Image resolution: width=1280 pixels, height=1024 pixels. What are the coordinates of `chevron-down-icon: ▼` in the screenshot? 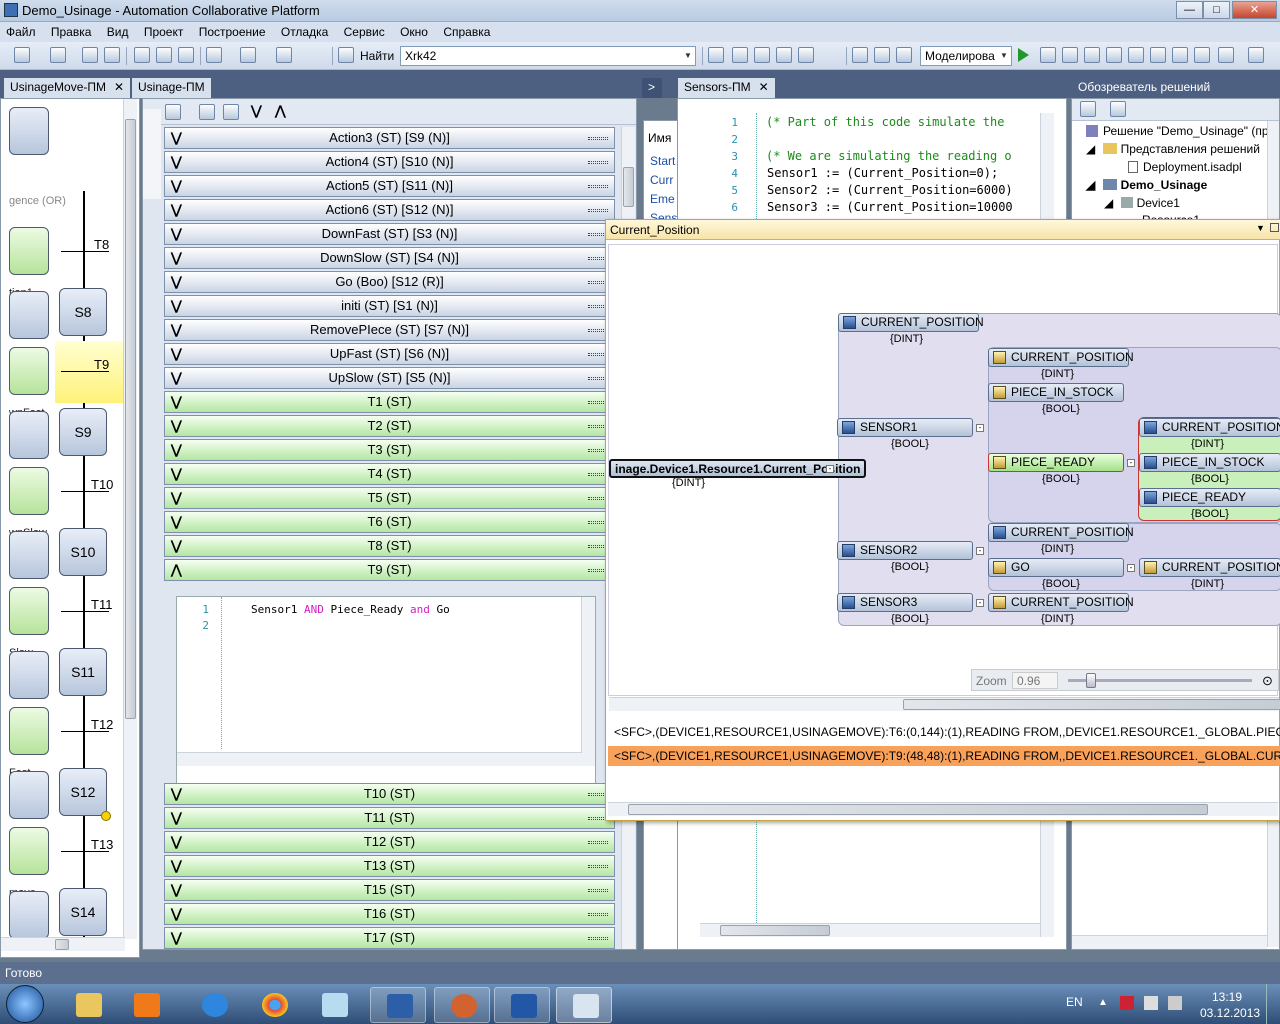 It's located at (1004, 56).